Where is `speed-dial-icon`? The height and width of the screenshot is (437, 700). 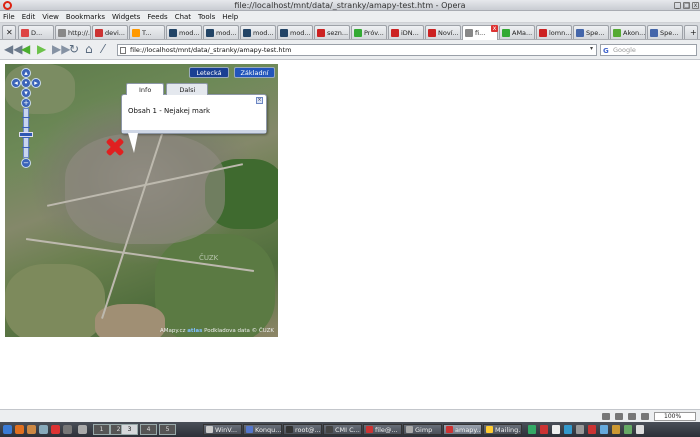
speed-dial-icon is located at coordinates (606, 416).